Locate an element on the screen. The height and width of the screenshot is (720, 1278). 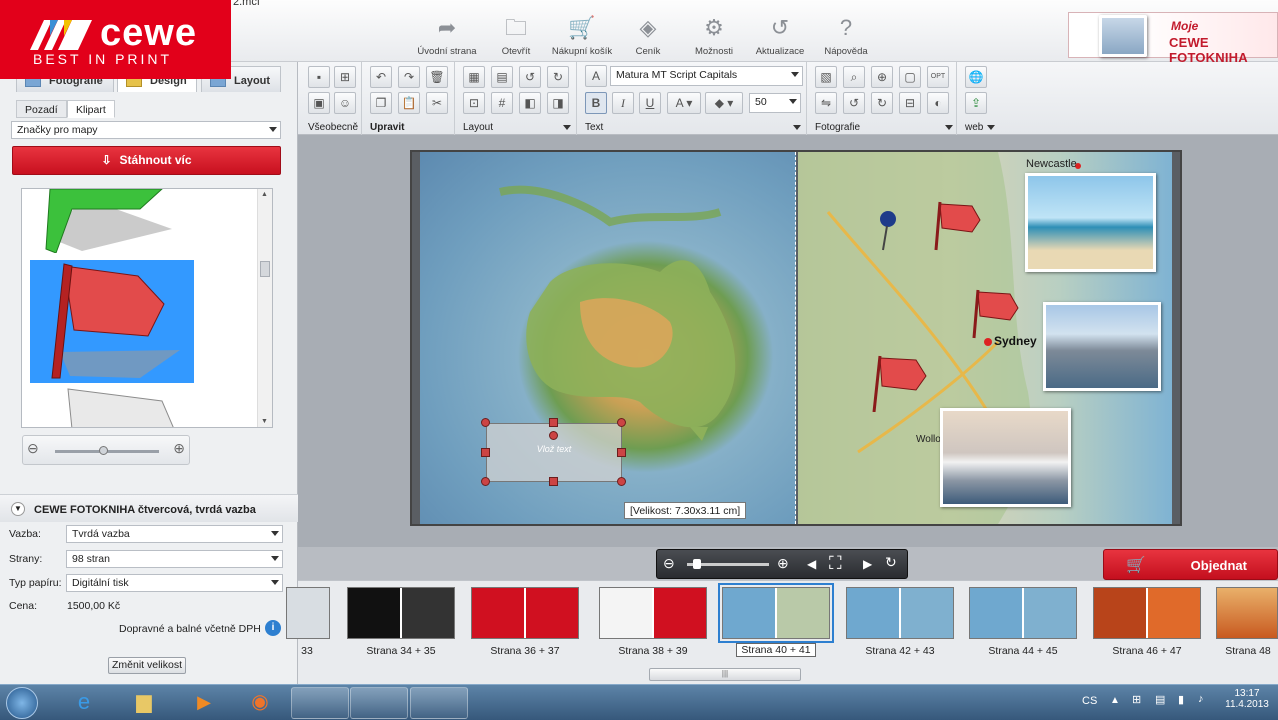
font-family-select: Matura MT Script Capitals is located at coordinates (706, 76).